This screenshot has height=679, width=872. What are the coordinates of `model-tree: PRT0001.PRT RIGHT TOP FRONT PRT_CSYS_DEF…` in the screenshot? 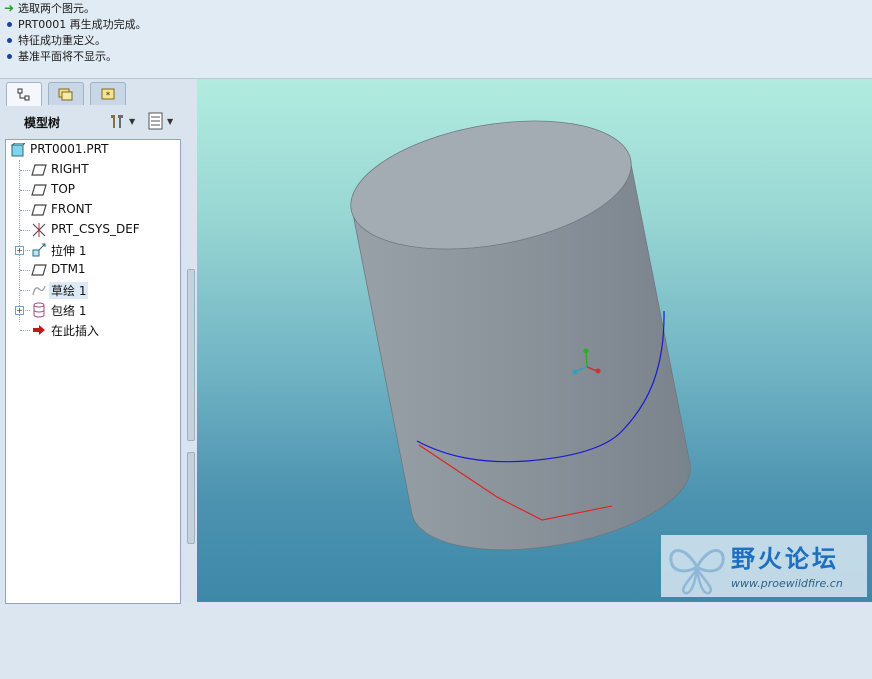 It's located at (93, 371).